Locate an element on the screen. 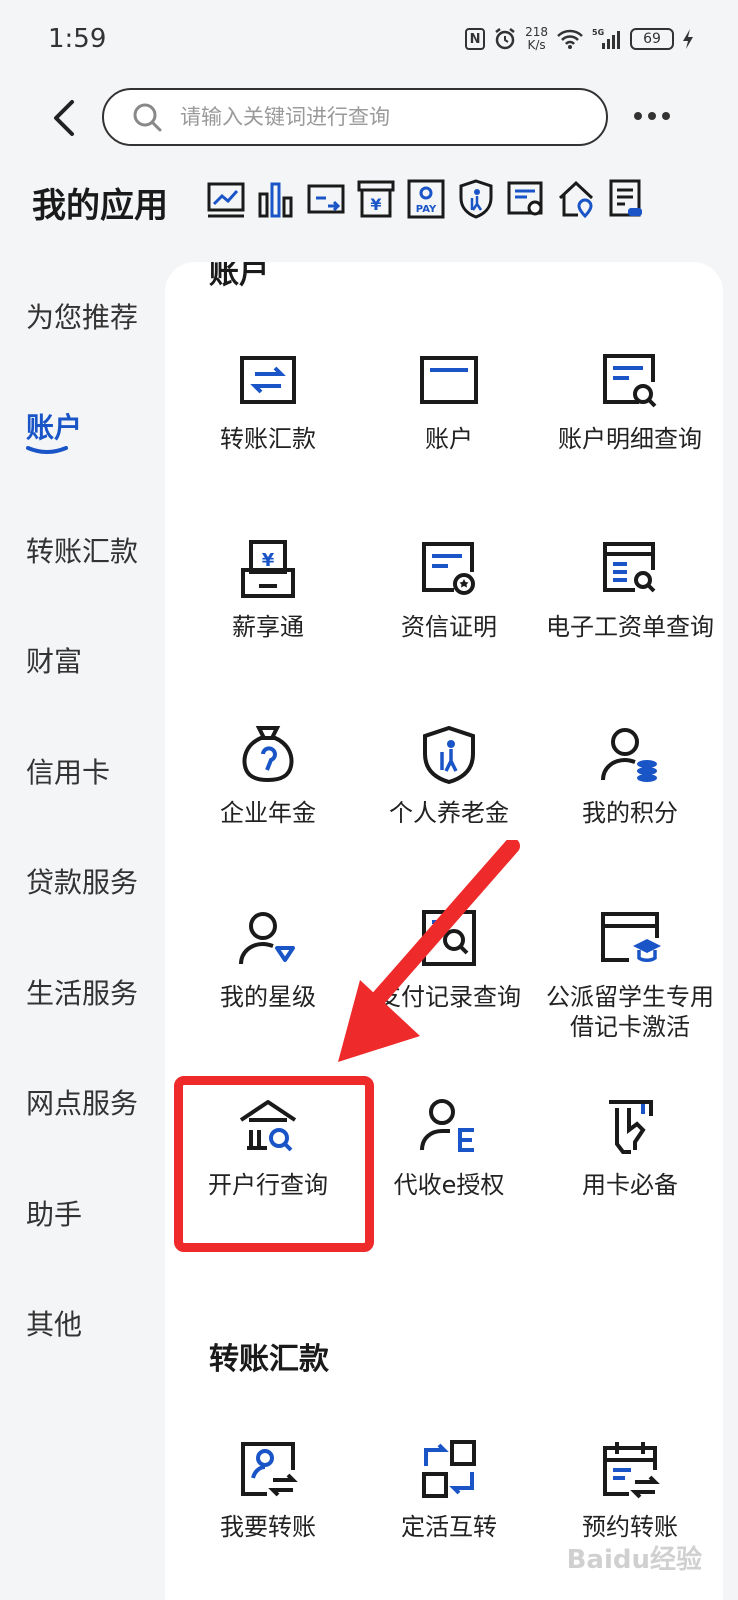  sidebar-item-account: 账户 is located at coordinates (54, 426).